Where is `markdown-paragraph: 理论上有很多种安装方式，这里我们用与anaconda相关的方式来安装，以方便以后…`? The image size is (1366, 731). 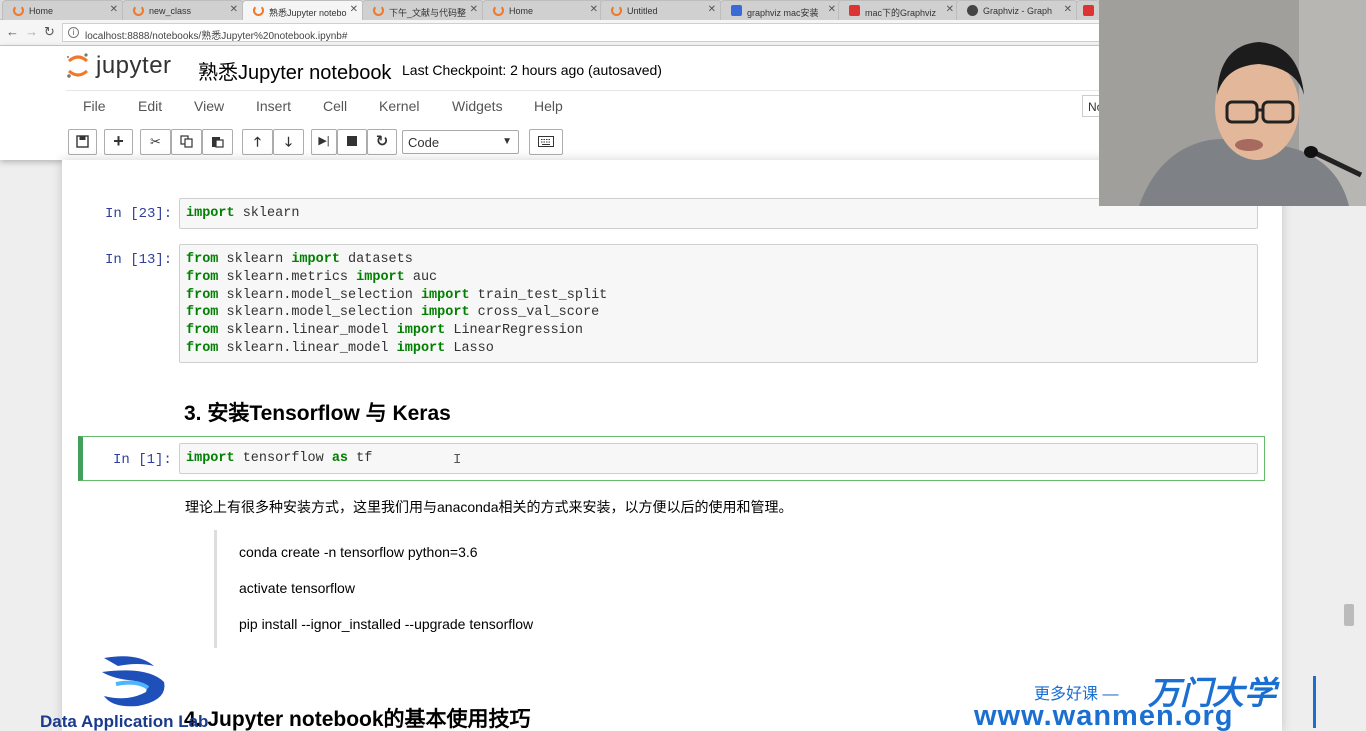
markdown-paragraph: 理论上有很多种安装方式，这里我们用与anaconda相关的方式来安装，以方便以后… is located at coordinates (489, 507).